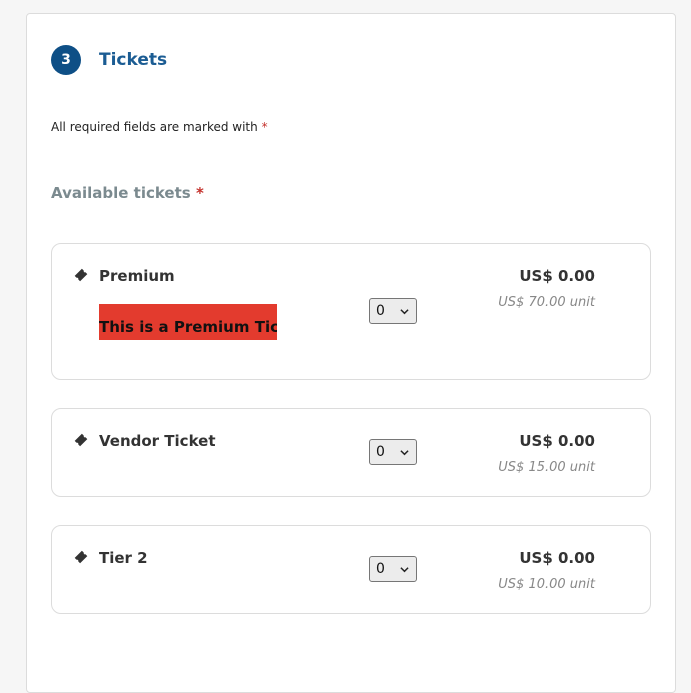 The image size is (691, 693). I want to click on ticket-name: Premium, so click(137, 276).